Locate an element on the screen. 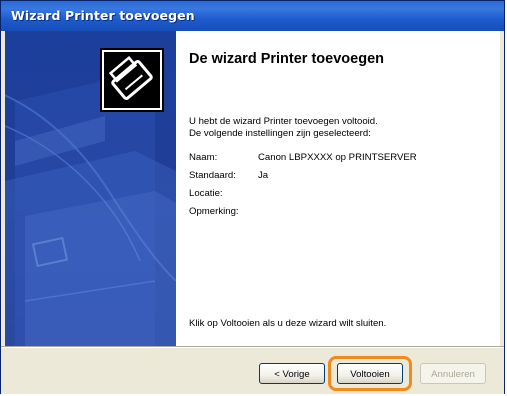 The width and height of the screenshot is (507, 396). setting-label-location: Locatie: is located at coordinates (206, 193).